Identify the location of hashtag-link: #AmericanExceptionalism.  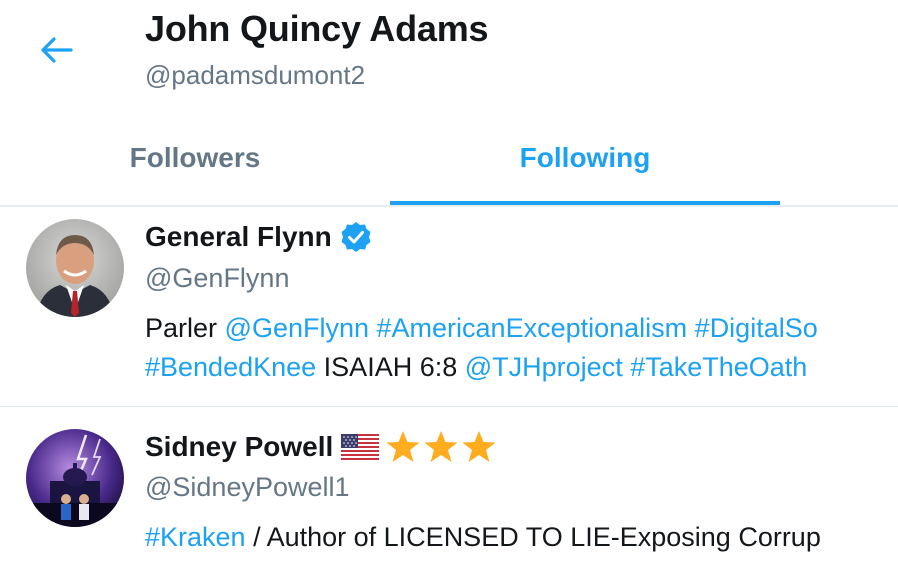
(532, 328).